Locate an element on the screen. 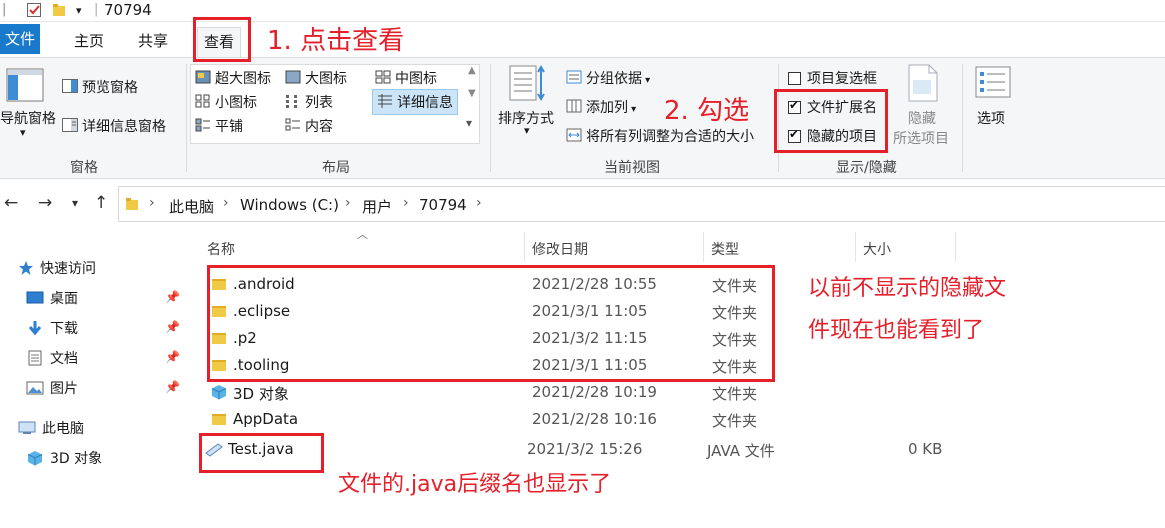 This screenshot has width=1165, height=528. column-header-modified: 修改日期 is located at coordinates (560, 249).